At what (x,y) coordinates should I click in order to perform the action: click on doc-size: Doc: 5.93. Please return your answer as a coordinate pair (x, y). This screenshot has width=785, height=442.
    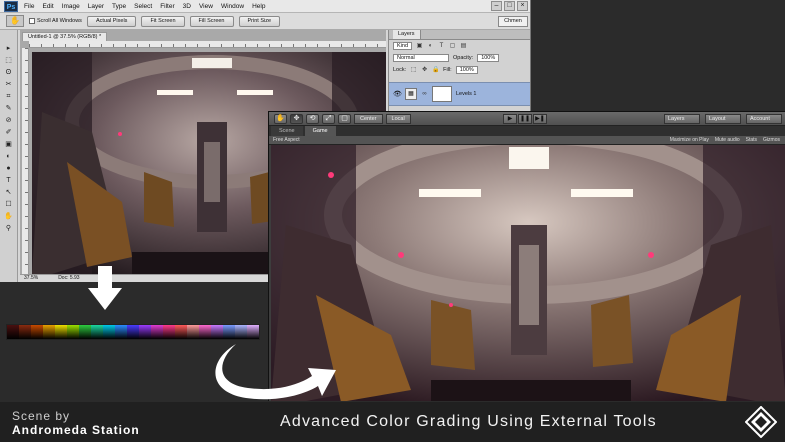
    Looking at the image, I should click on (69, 278).